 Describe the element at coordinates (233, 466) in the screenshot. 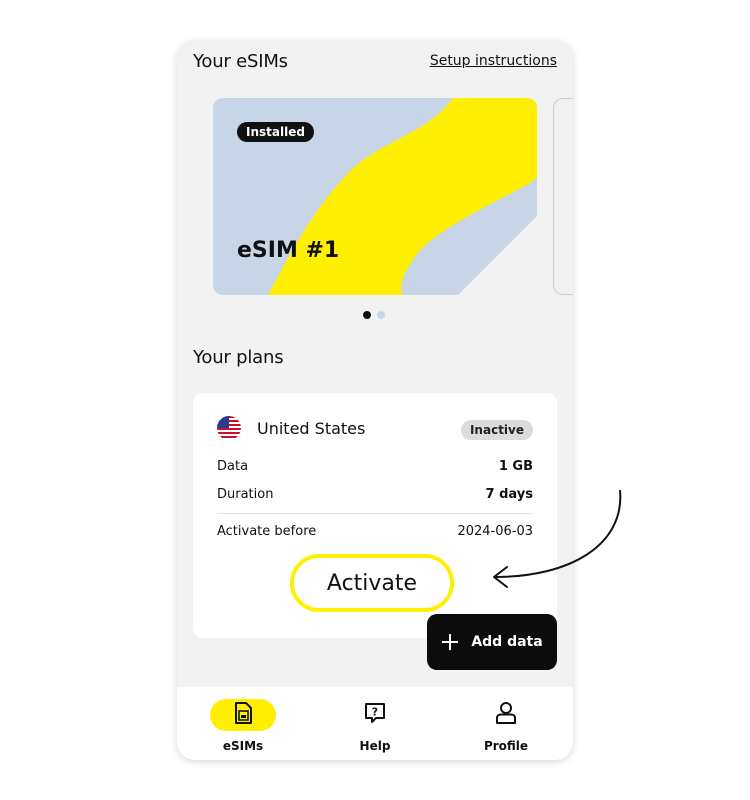

I see `plan-row-label: Data` at that location.